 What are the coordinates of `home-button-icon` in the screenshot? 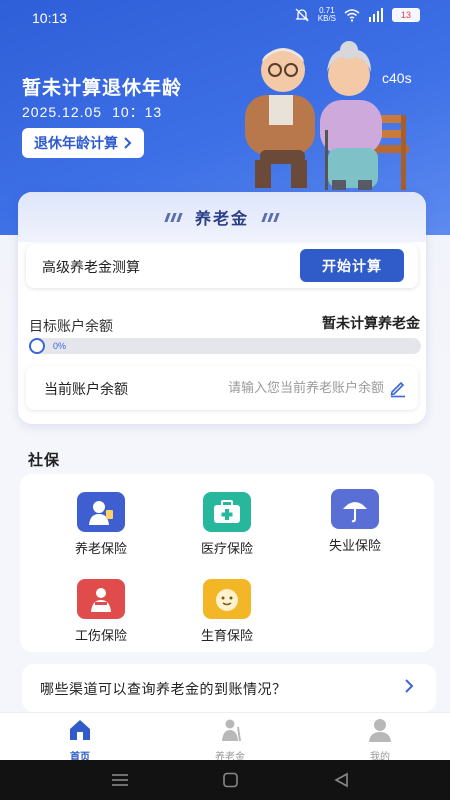 It's located at (231, 780).